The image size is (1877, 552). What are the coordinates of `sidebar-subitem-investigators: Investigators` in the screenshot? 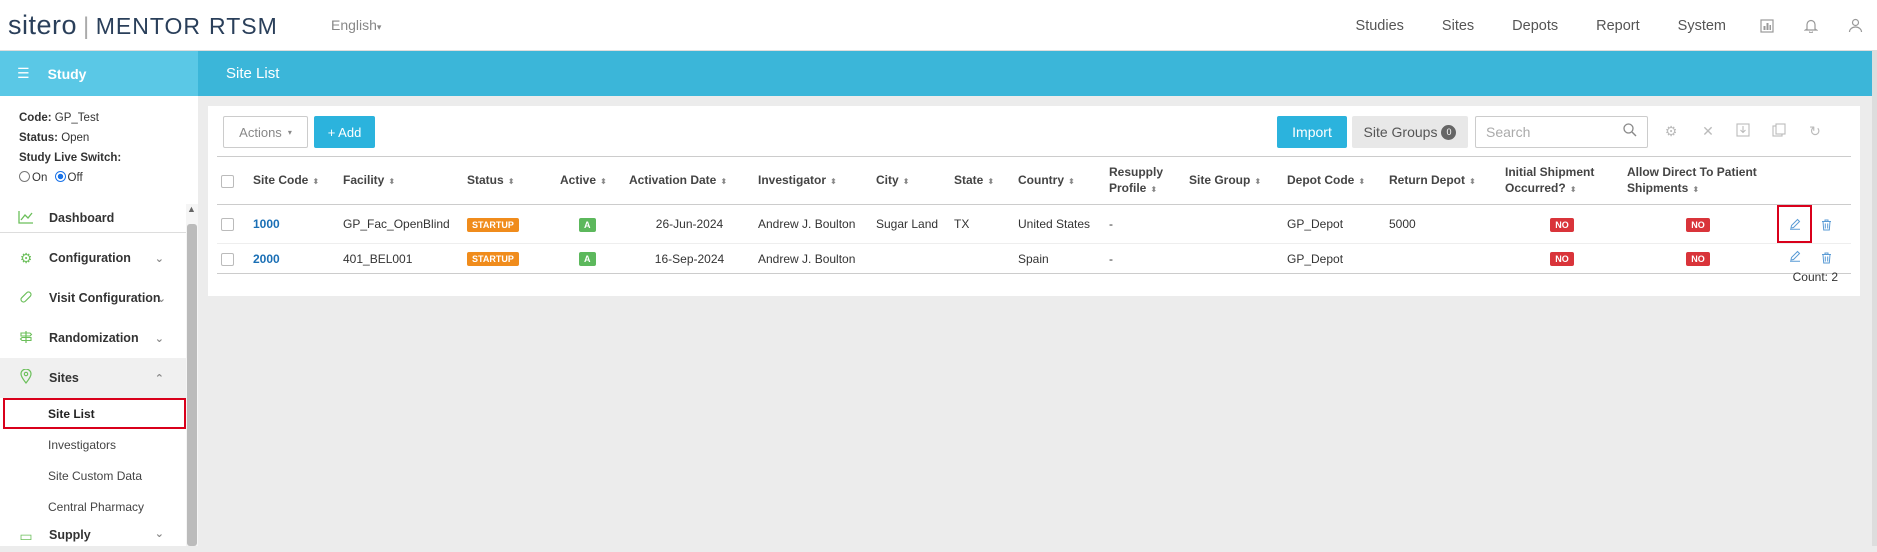 It's located at (93, 444).